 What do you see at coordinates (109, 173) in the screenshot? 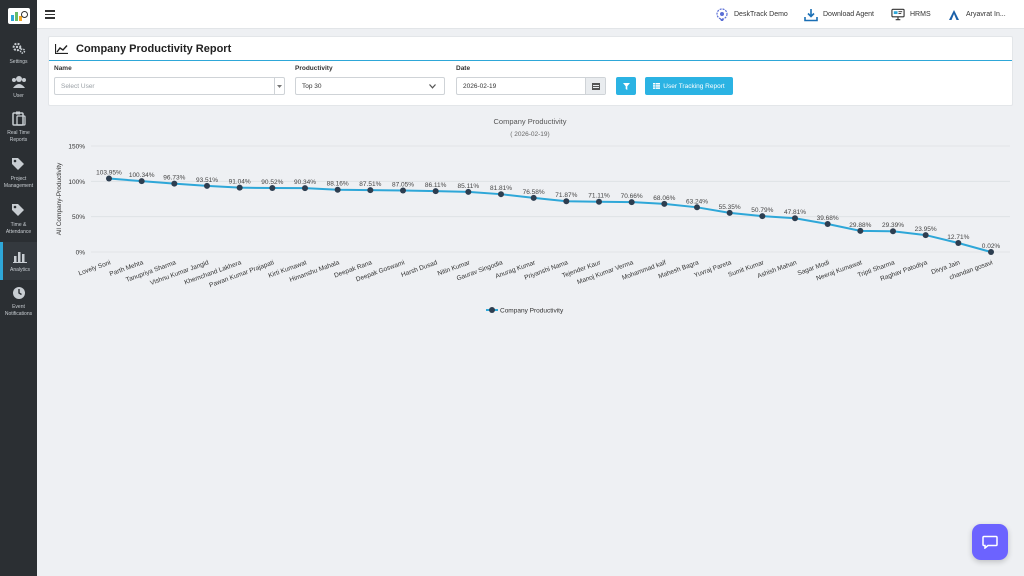
I see `data-label: 103.95%` at bounding box center [109, 173].